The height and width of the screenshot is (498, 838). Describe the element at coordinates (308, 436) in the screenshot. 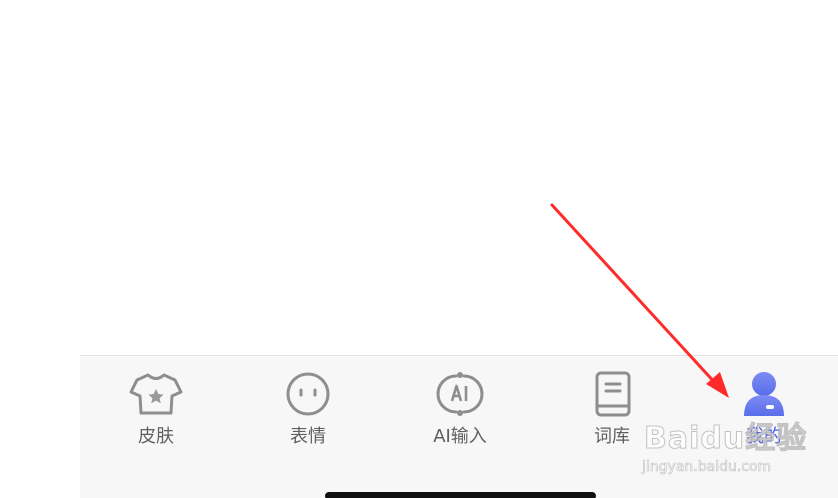

I see `tab-emoji-label: 表情` at that location.